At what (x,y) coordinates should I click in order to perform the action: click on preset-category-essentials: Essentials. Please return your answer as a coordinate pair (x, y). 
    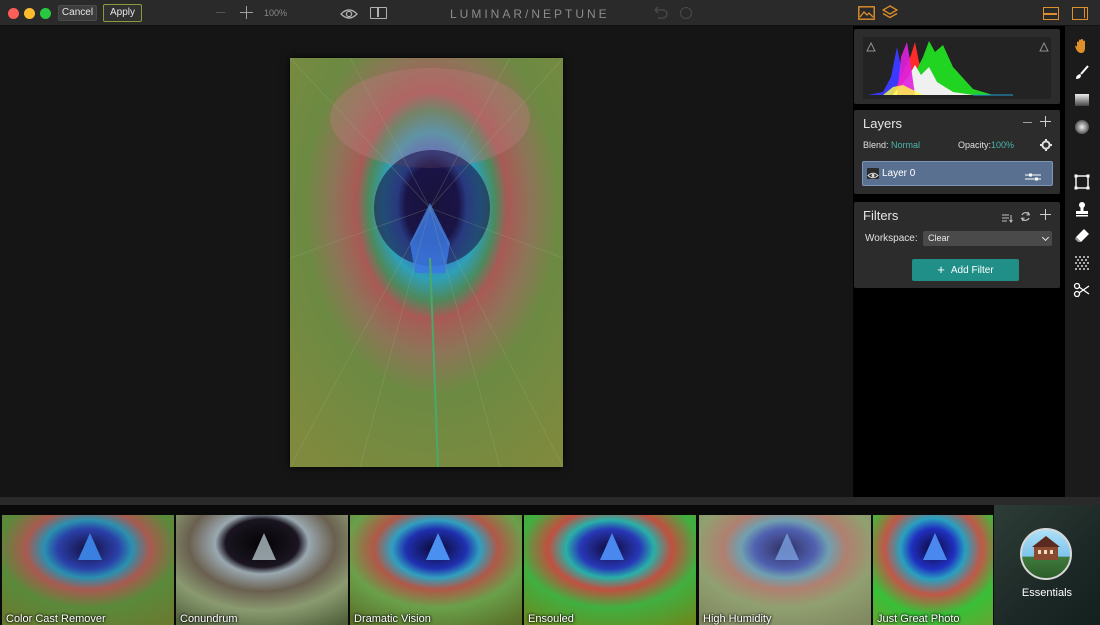
    Looking at the image, I should click on (1047, 565).